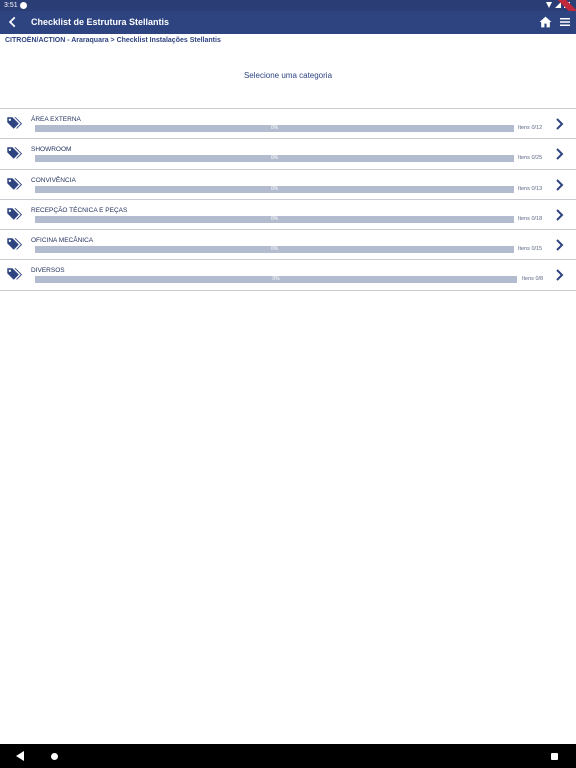 The height and width of the screenshot is (768, 576). I want to click on wifi-icon, so click(549, 5).